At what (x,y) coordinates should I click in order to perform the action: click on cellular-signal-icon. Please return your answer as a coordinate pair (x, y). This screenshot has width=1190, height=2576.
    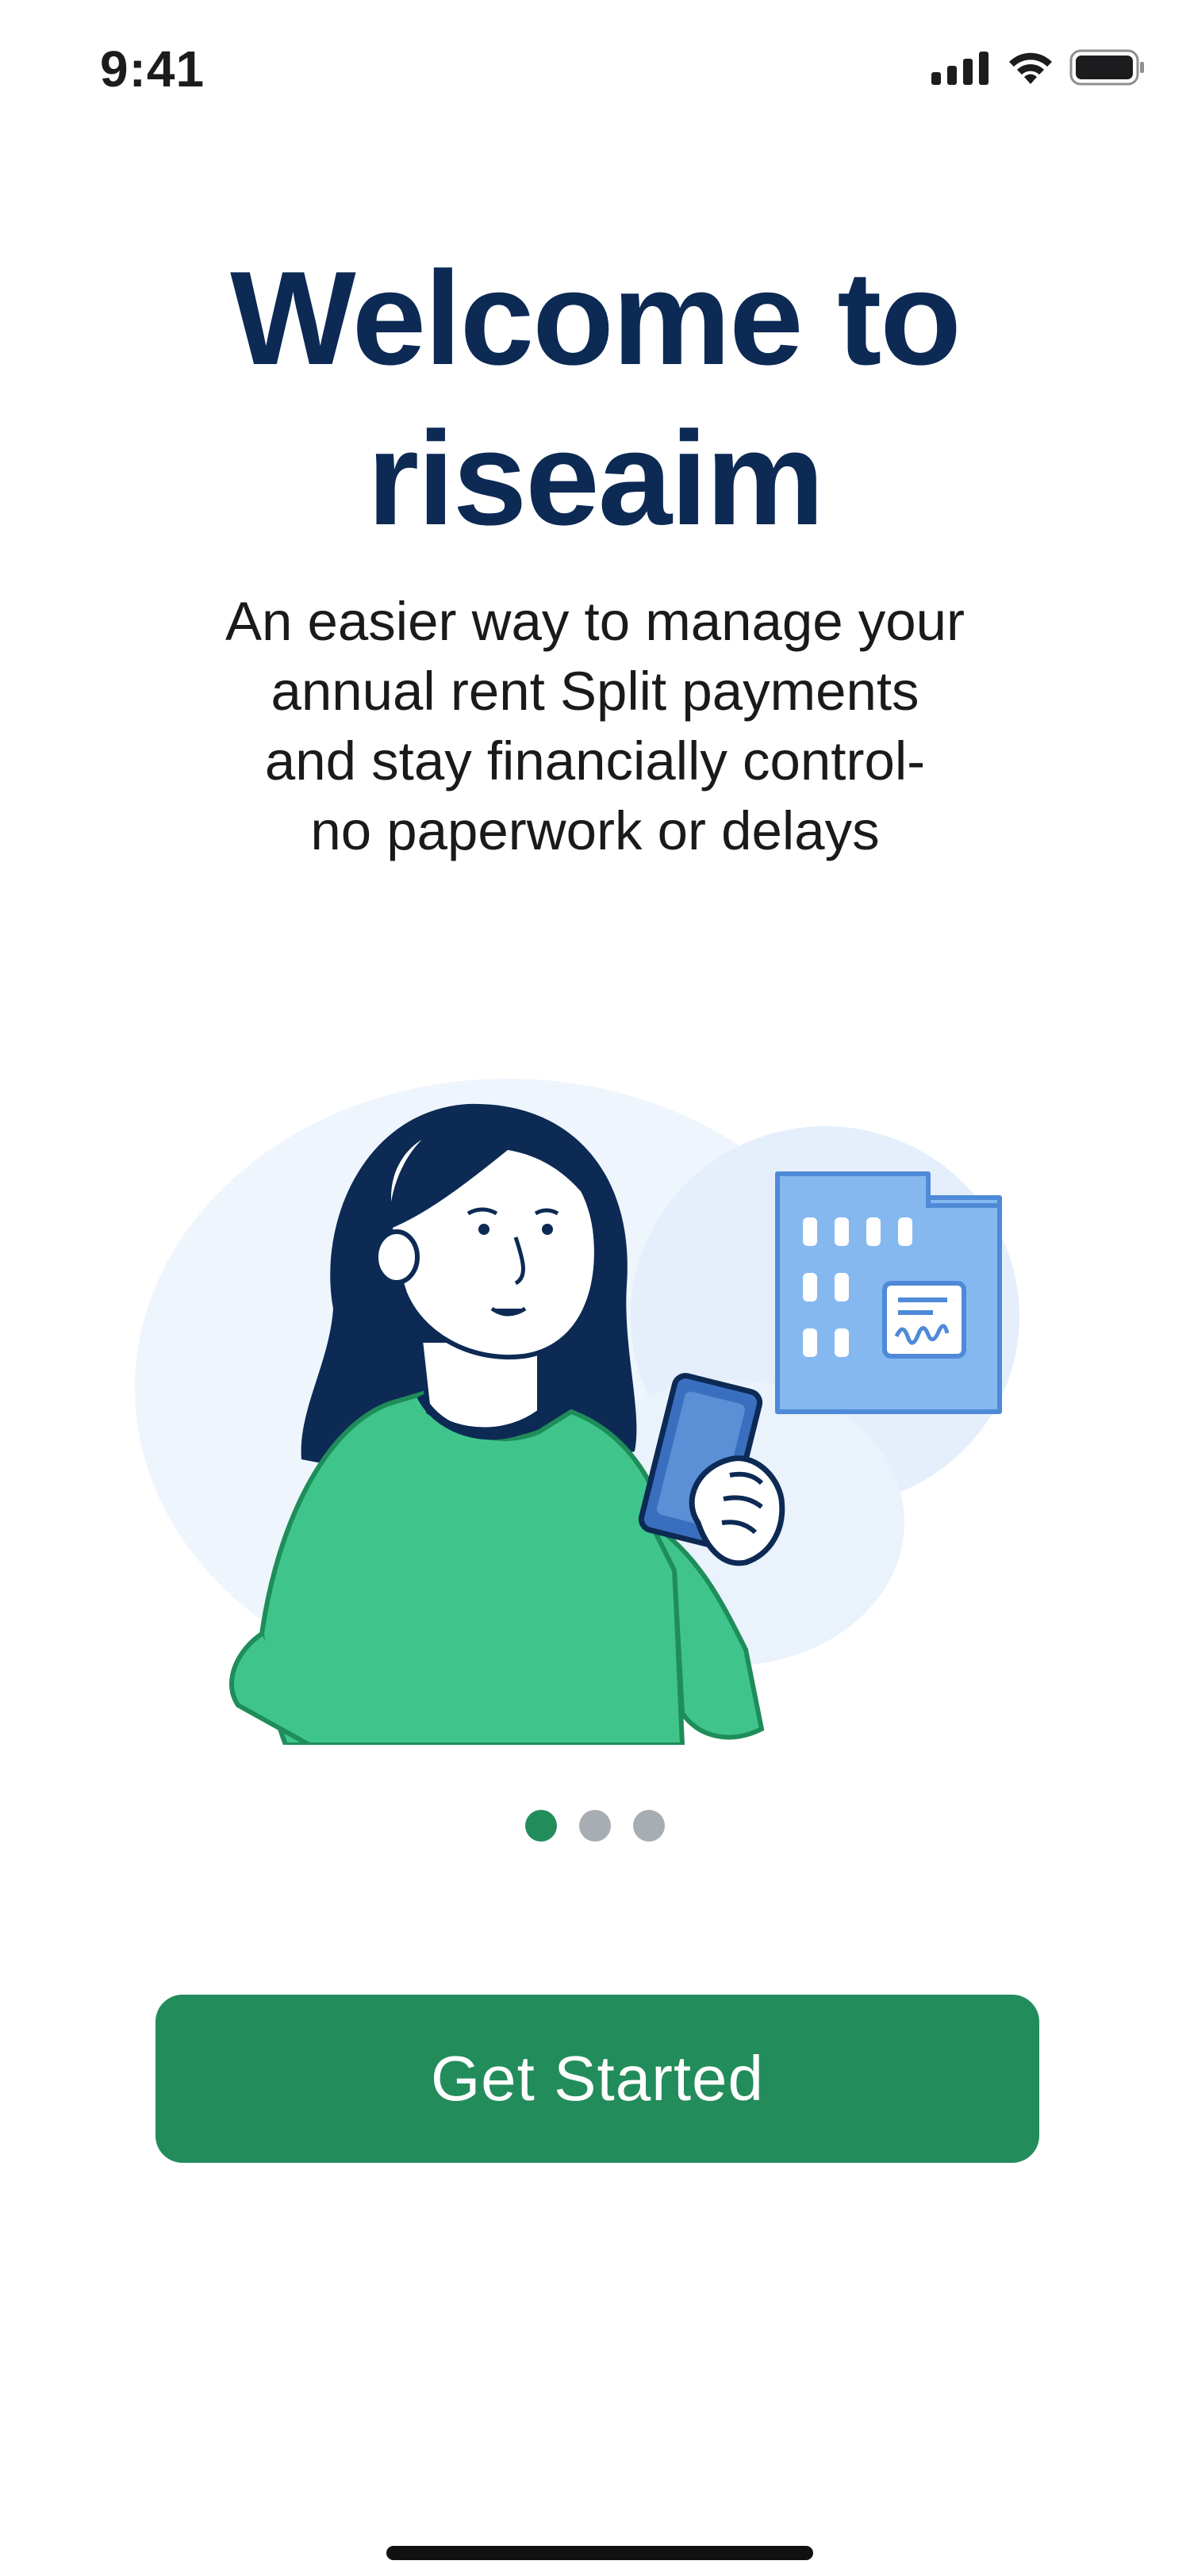
    Looking at the image, I should click on (959, 69).